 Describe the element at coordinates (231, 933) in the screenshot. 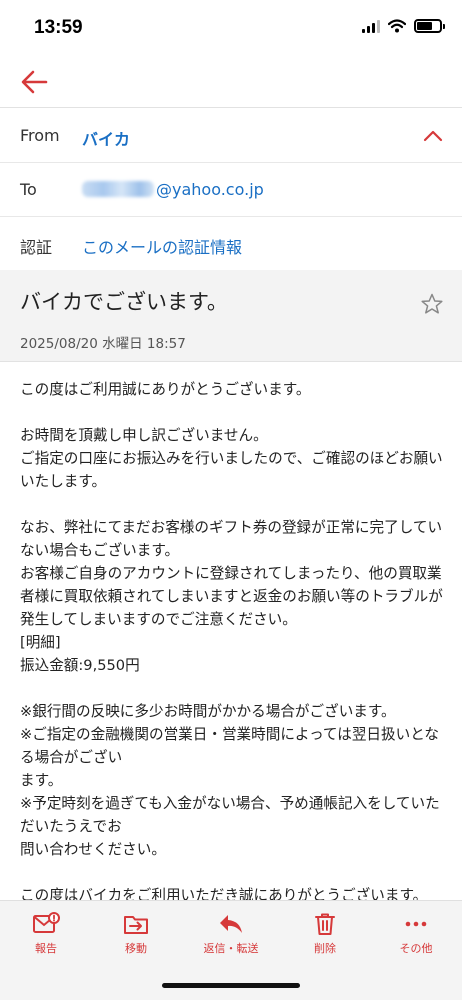

I see `reply-forward-button: 返信・転送` at that location.